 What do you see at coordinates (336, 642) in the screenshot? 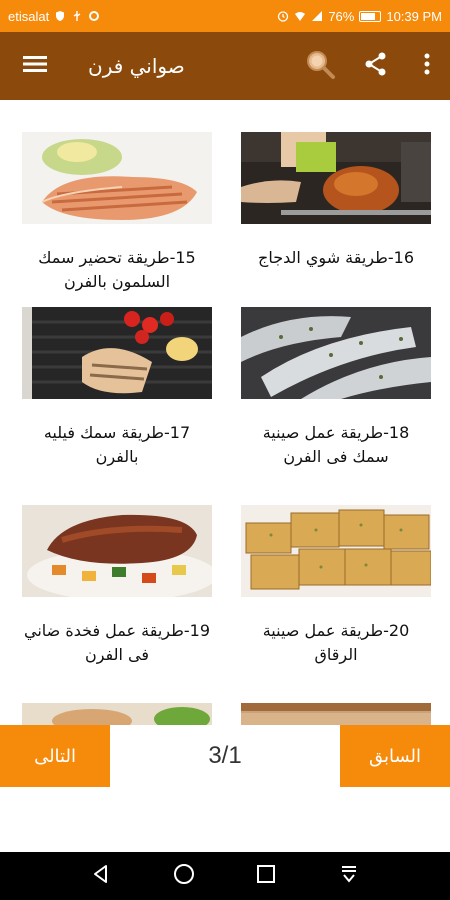
I see `recipe-title: 20-طريقة عمل صينية الرقاق` at bounding box center [336, 642].